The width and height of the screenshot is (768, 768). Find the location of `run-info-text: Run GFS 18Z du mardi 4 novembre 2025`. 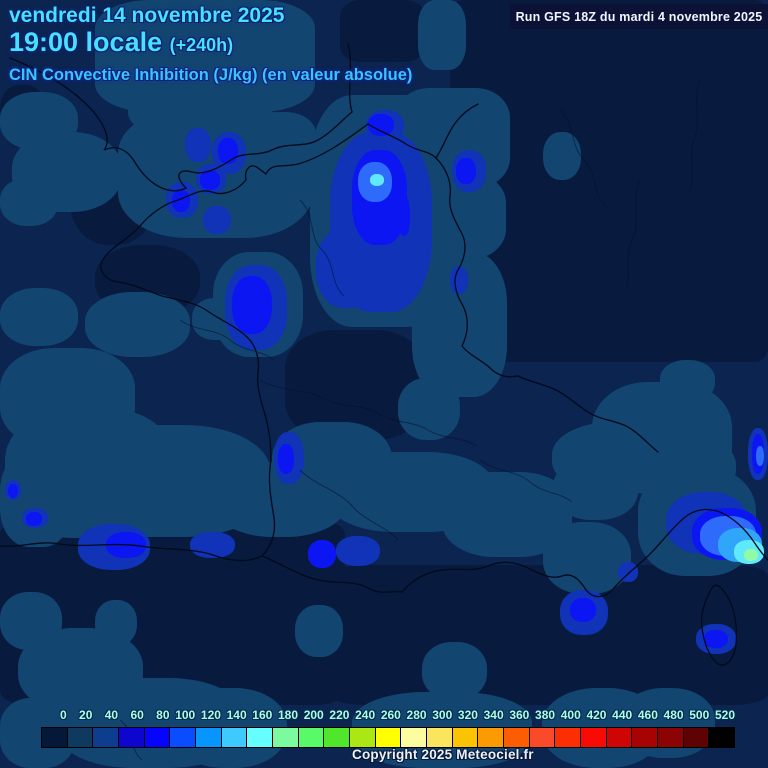

run-info-text: Run GFS 18Z du mardi 4 novembre 2025 is located at coordinates (639, 16).